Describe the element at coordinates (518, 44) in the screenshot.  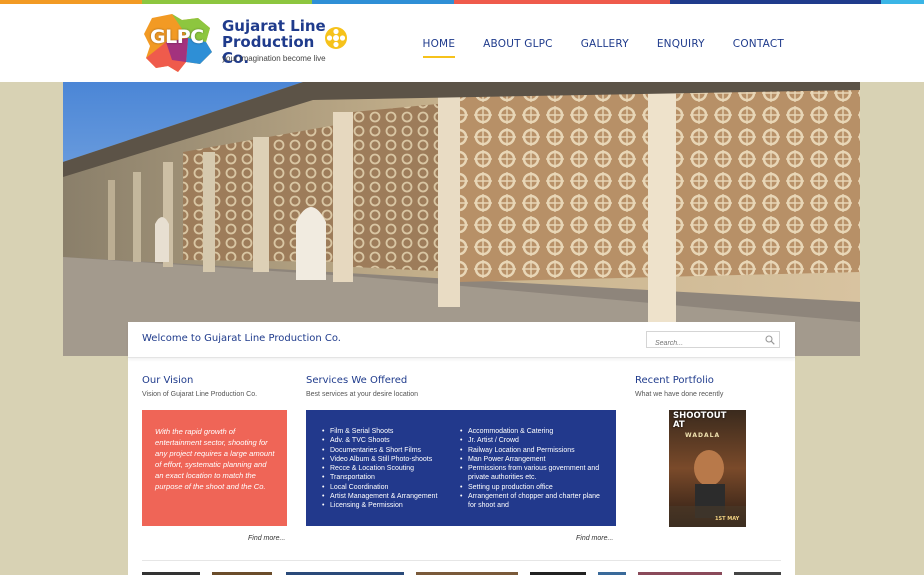
I see `nav-about: ABOUT GLPC` at that location.